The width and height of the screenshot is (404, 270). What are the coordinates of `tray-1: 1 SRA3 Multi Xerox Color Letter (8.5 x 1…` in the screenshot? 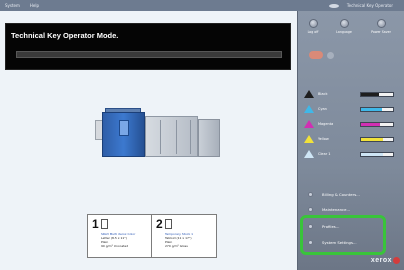 It's located at (120, 236).